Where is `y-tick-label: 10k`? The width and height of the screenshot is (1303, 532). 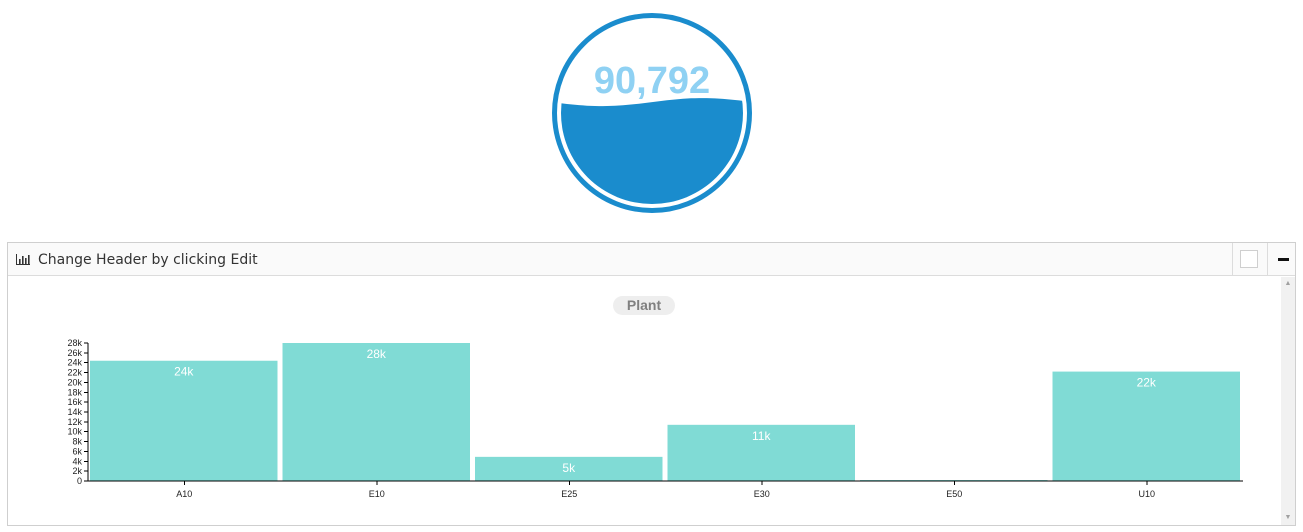
y-tick-label: 10k is located at coordinates (74, 432).